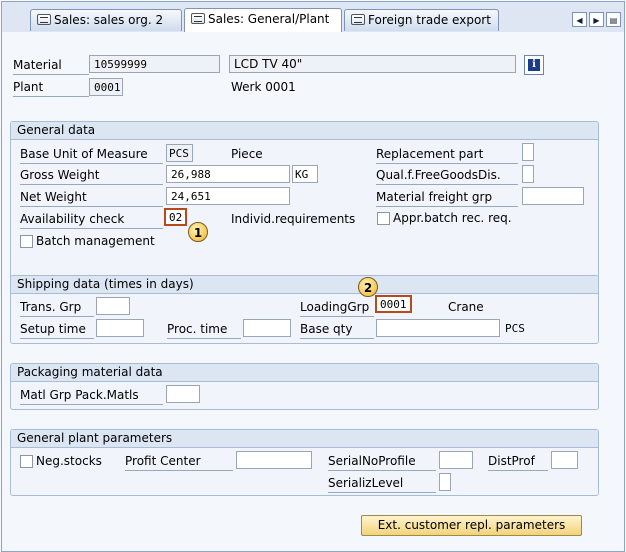 The width and height of the screenshot is (626, 552). What do you see at coordinates (528, 152) in the screenshot?
I see `replacement-part-field` at bounding box center [528, 152].